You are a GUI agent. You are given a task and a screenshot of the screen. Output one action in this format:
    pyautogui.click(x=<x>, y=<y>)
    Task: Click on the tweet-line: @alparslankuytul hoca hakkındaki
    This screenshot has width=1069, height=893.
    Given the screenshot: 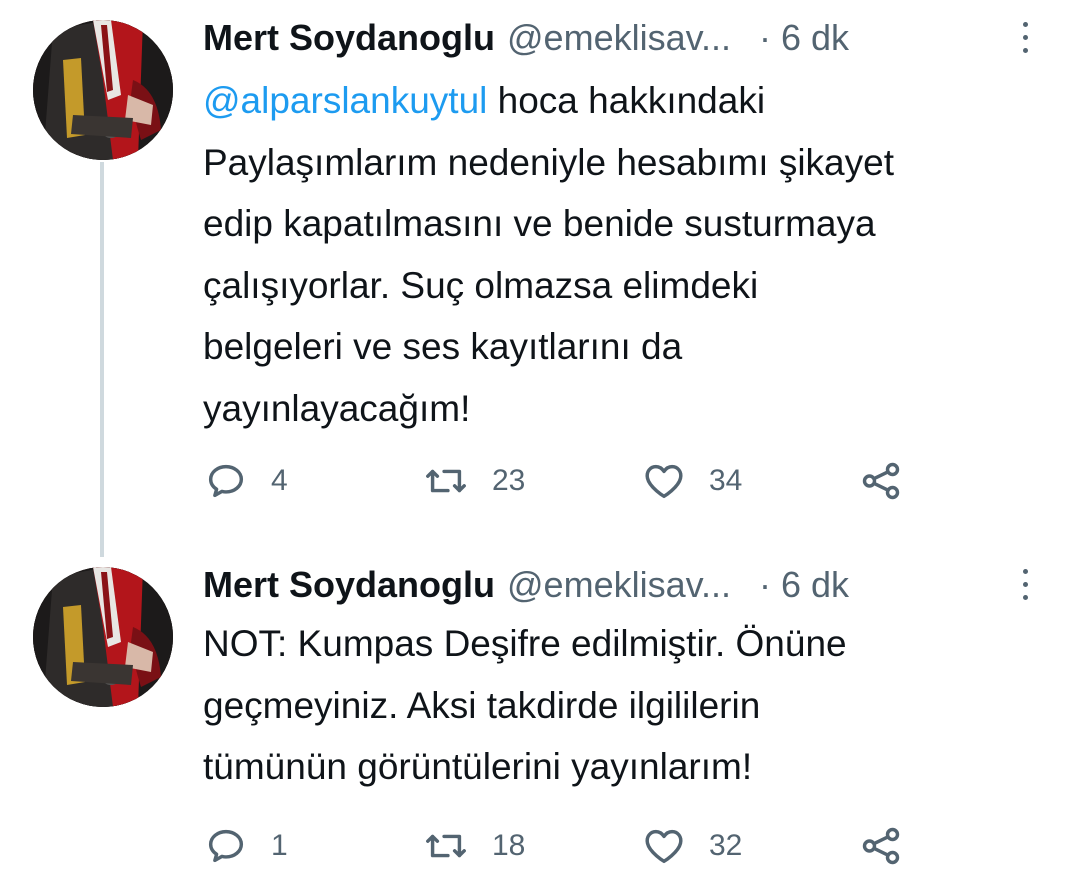 What is the action you would take?
    pyautogui.click(x=628, y=101)
    